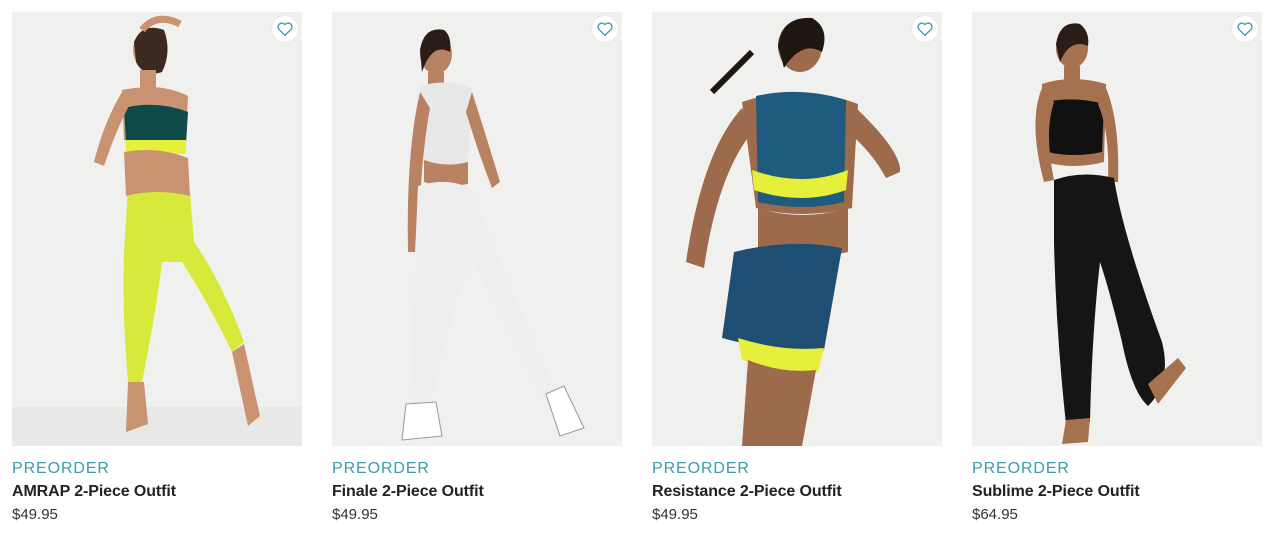  What do you see at coordinates (1117, 492) in the screenshot?
I see `product-name: Sublime 2-Piece Outfit` at bounding box center [1117, 492].